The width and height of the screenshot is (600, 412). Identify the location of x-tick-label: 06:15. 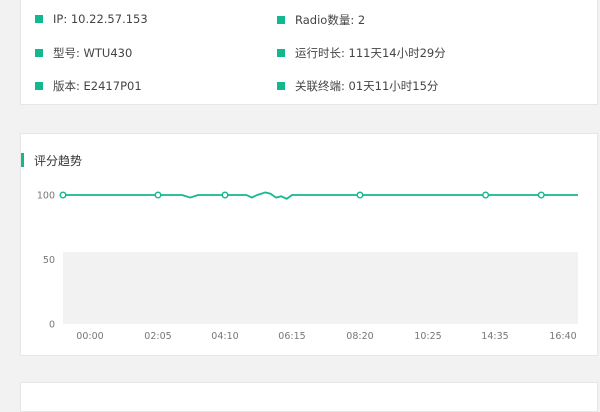
(291, 336).